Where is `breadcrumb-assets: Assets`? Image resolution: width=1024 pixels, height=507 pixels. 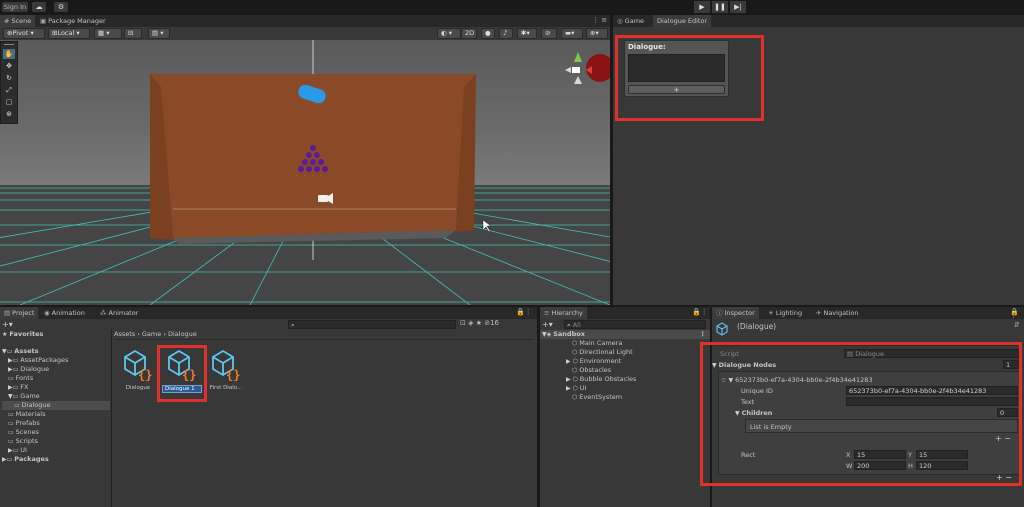 breadcrumb-assets: Assets is located at coordinates (124, 334).